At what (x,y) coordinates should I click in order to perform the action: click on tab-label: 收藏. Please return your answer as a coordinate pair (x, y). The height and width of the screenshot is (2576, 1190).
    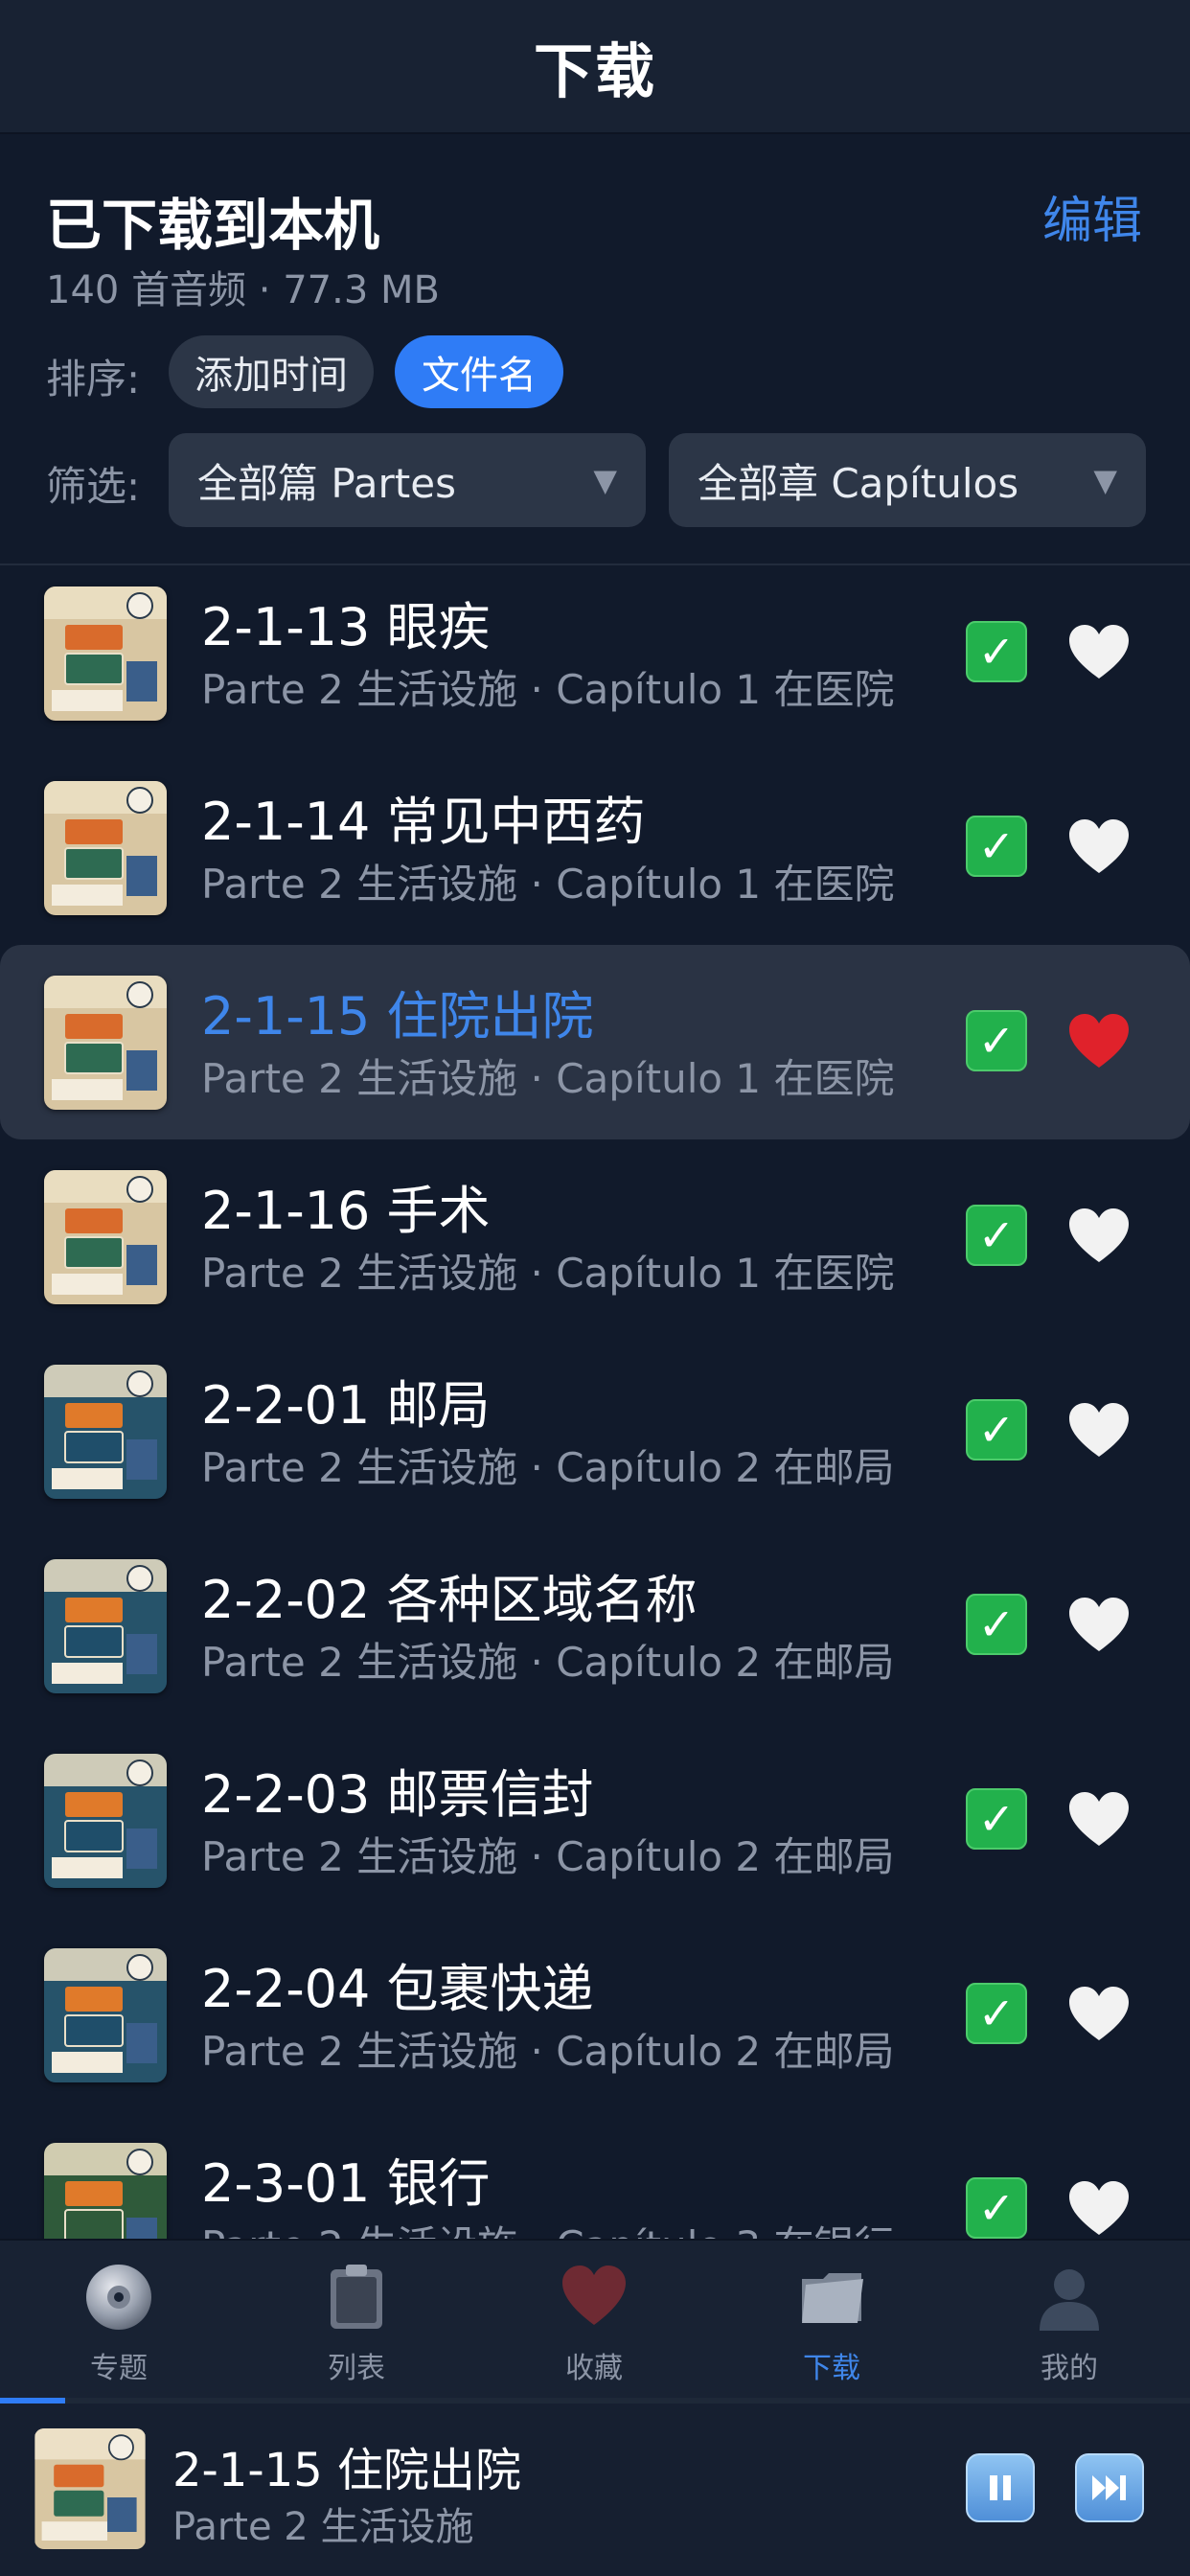
    Looking at the image, I should click on (594, 2368).